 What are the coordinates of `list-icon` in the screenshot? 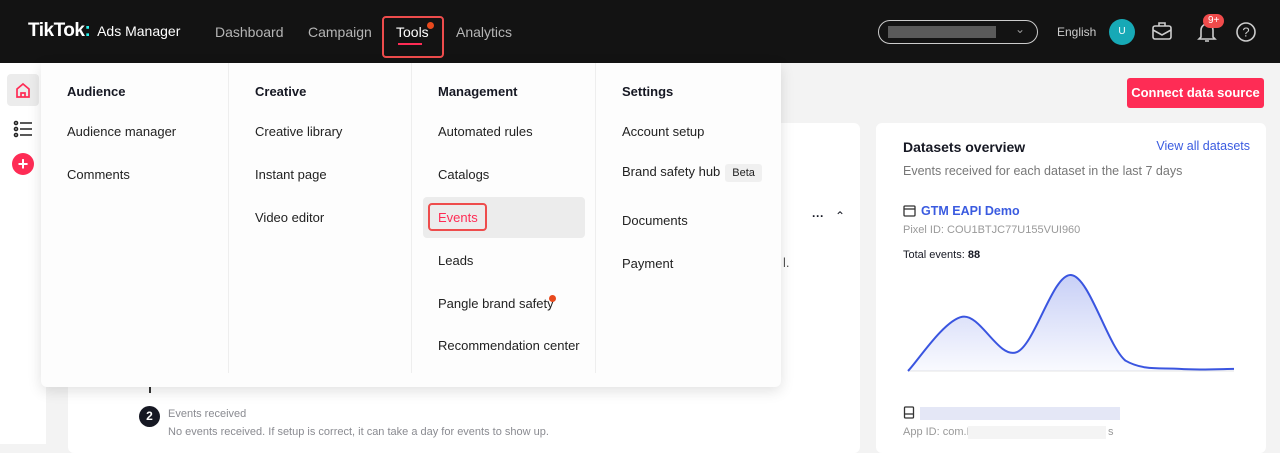 It's located at (23, 129).